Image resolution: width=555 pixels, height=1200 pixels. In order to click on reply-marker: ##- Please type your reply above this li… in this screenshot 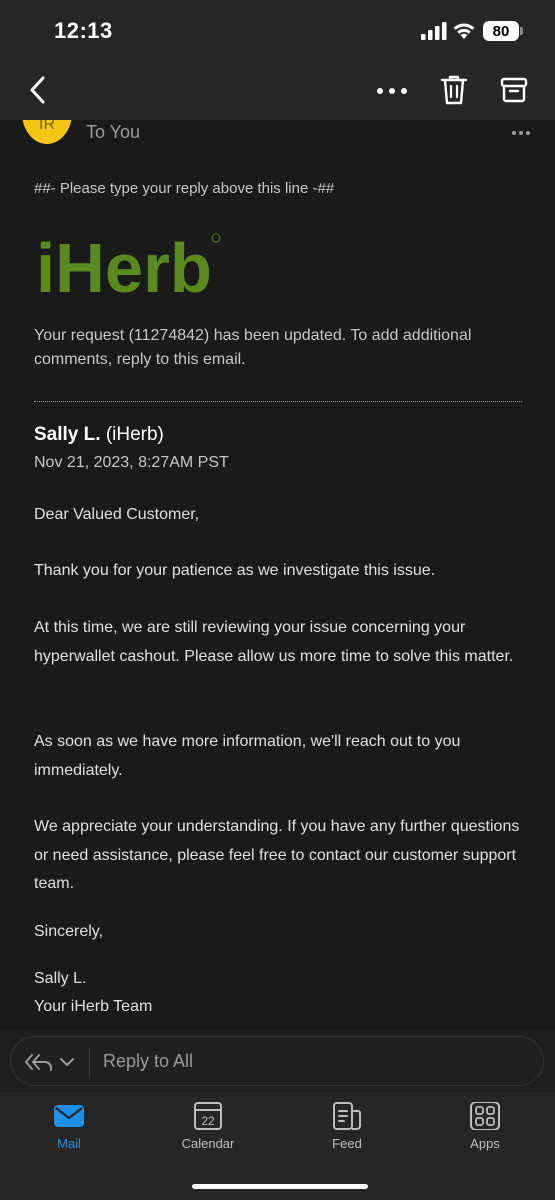, I will do `click(184, 188)`.